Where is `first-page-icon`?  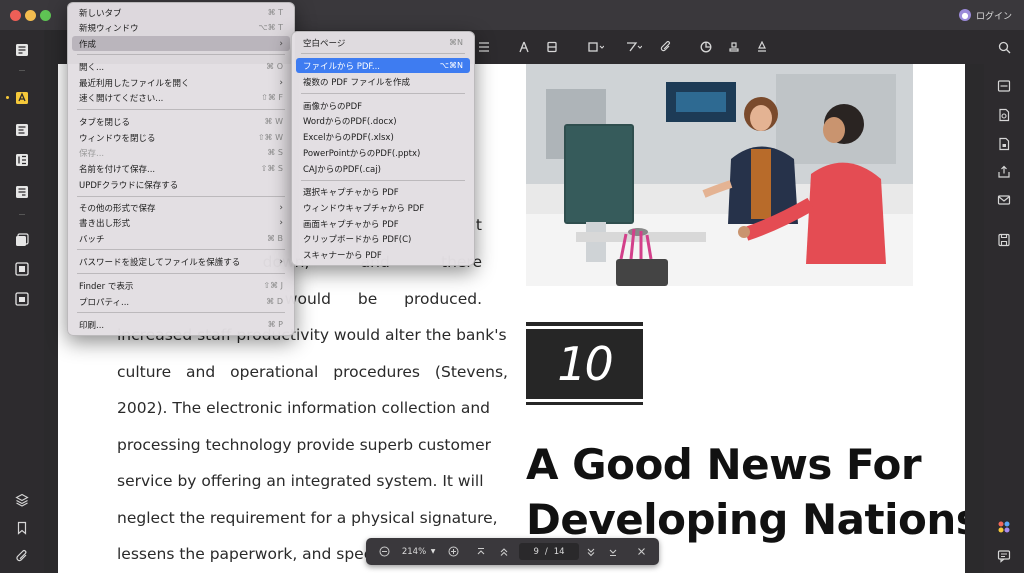
first-page-icon is located at coordinates (481, 551).